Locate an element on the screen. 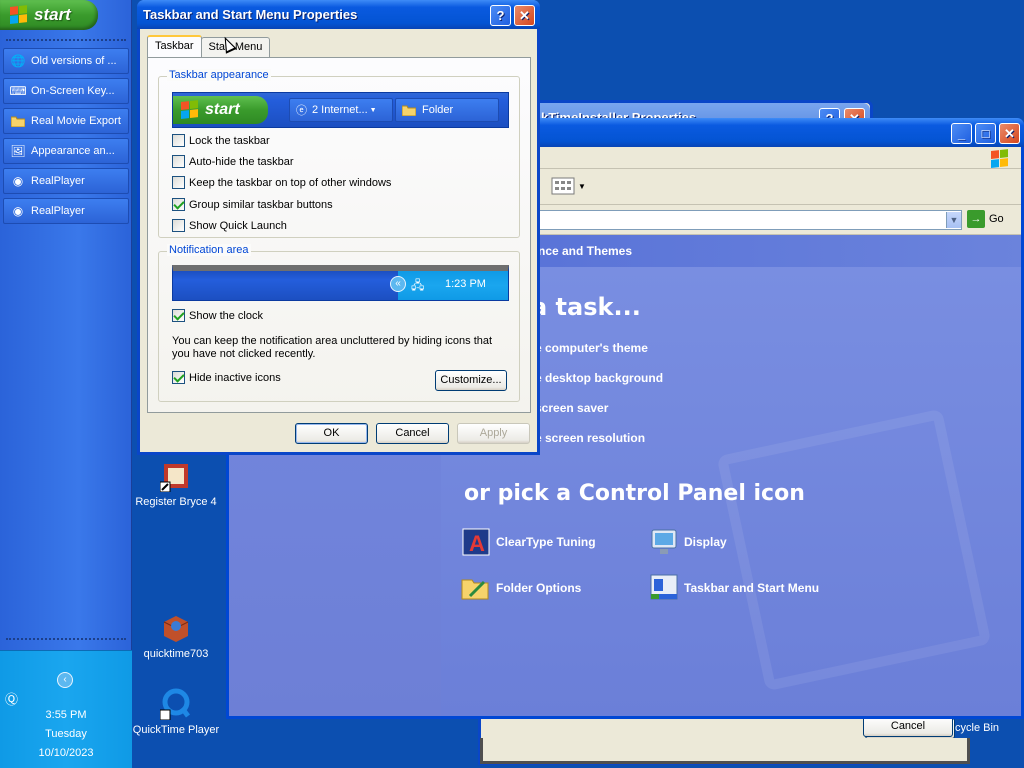  help-button: ? is located at coordinates (500, 15).